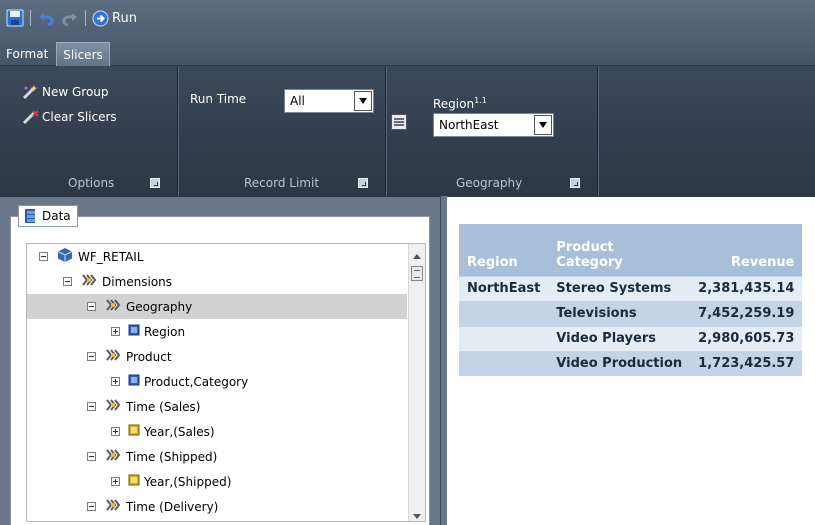 The height and width of the screenshot is (525, 815). Describe the element at coordinates (163, 406) in the screenshot. I see `tree-item-label: Time (Sales)` at that location.